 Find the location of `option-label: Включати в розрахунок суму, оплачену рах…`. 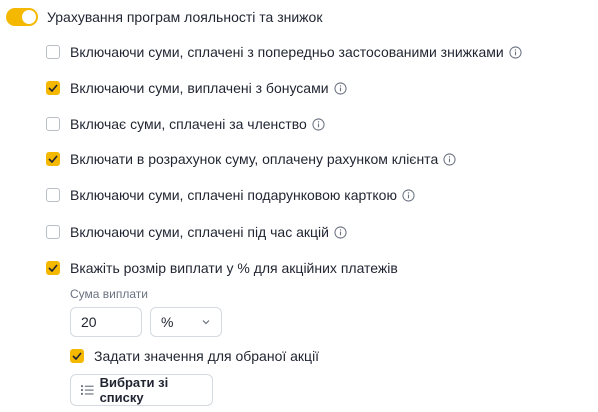

option-label: Включати в розрахунок суму, оплачену рах… is located at coordinates (254, 159).